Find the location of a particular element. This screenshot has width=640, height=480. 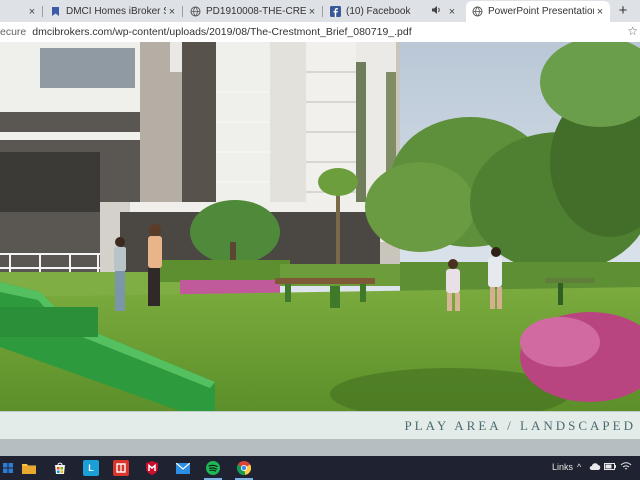

tab-title: PD1910008-THE-CRESTMONT is located at coordinates (256, 11).